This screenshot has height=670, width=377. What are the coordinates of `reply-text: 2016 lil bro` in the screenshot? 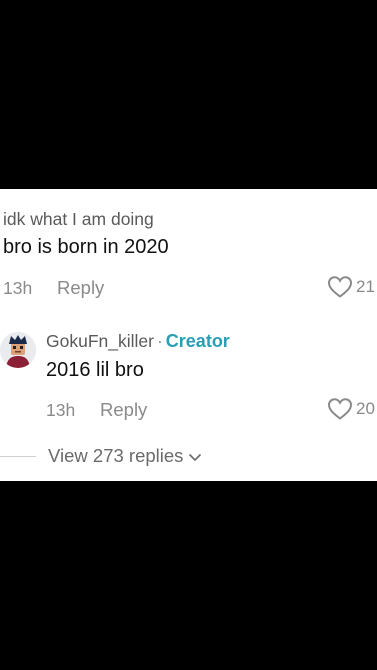 It's located at (95, 370).